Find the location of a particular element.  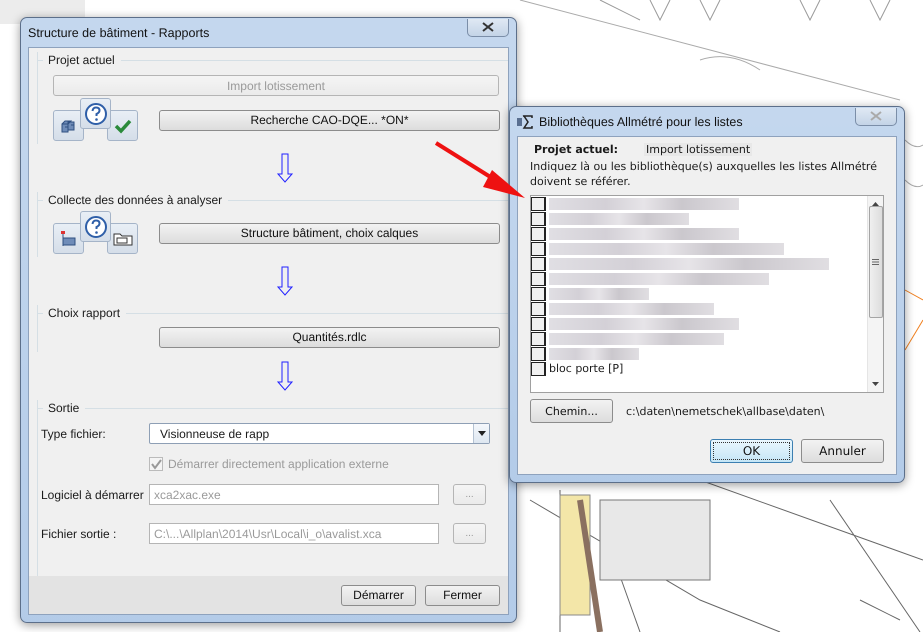

window-title: Bibliothèques Allmétré pour les listes is located at coordinates (641, 121).